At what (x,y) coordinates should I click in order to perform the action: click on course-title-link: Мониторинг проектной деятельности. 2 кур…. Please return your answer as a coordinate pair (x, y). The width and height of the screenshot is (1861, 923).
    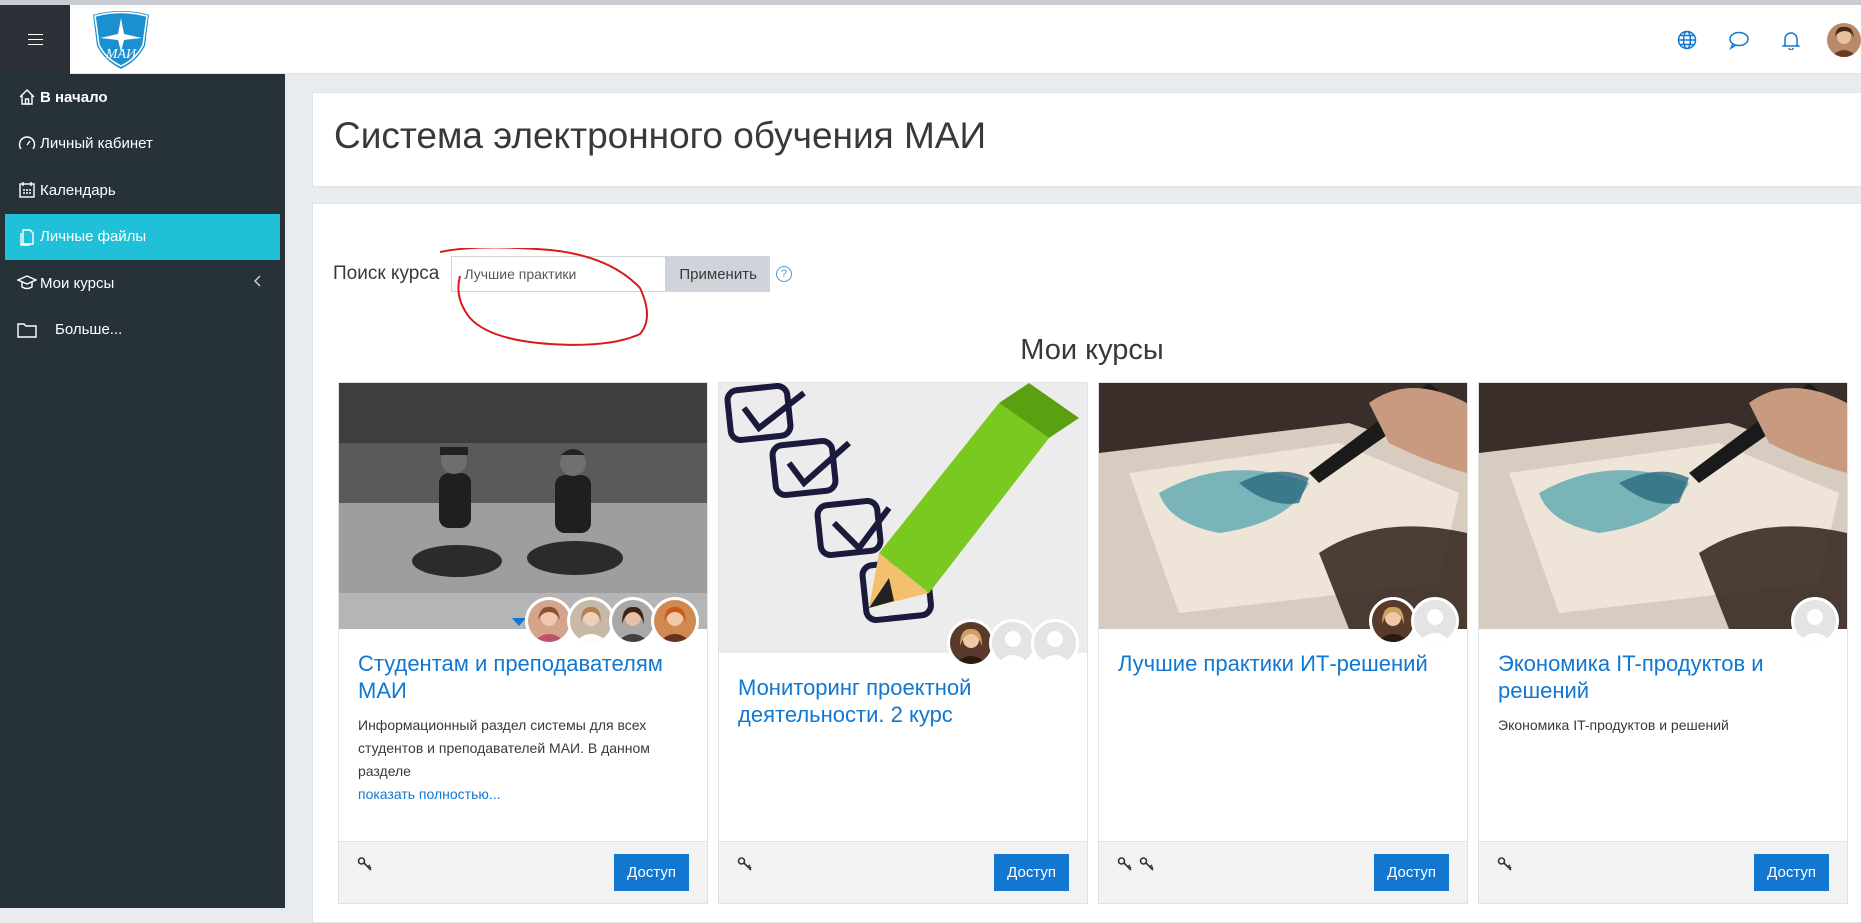
    Looking at the image, I should click on (903, 701).